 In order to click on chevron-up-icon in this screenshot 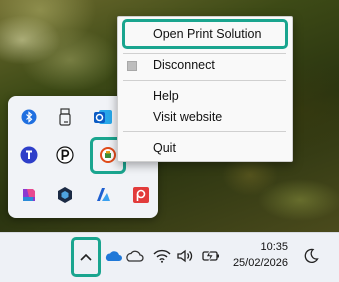, I will do `click(86, 257)`.